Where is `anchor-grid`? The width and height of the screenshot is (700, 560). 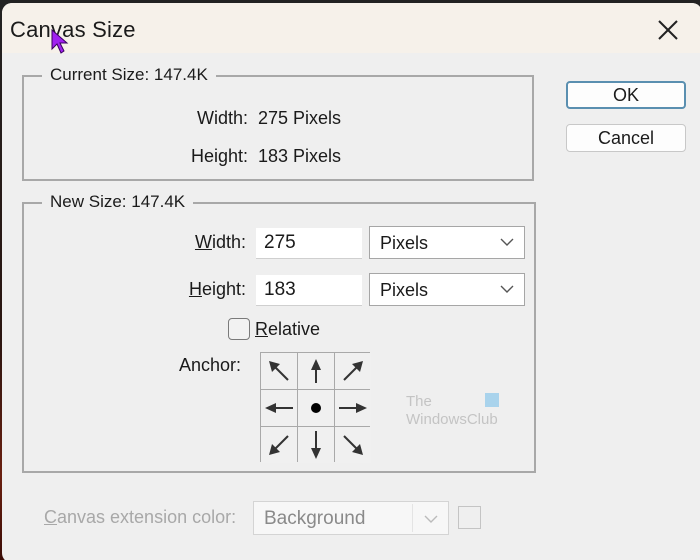 anchor-grid is located at coordinates (315, 407).